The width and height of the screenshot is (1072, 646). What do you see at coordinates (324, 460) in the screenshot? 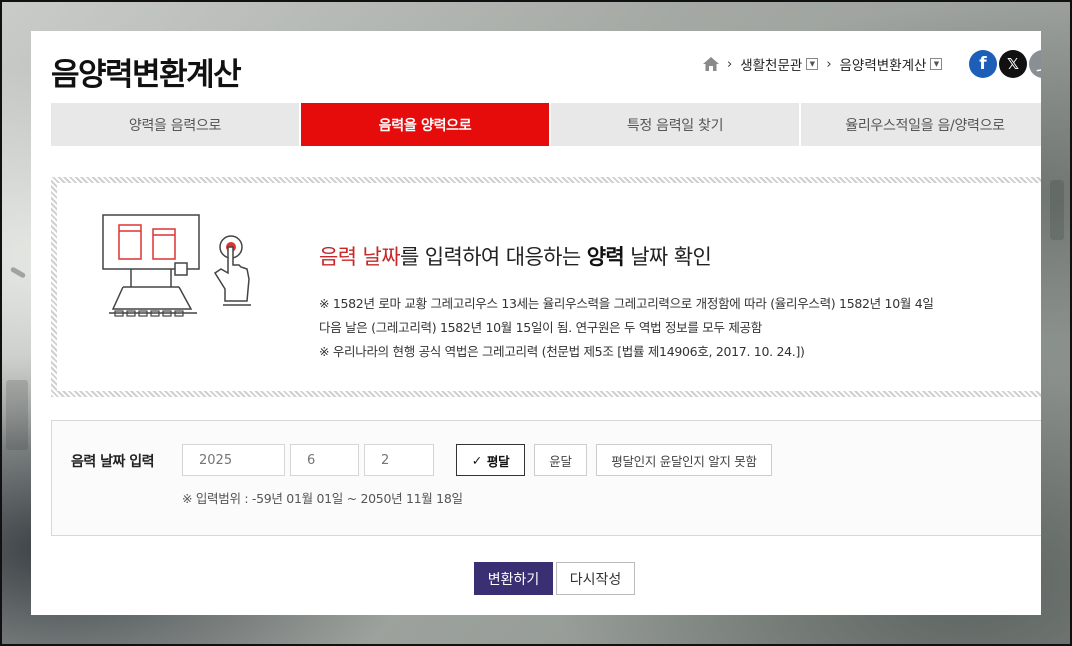
I see `month-input` at bounding box center [324, 460].